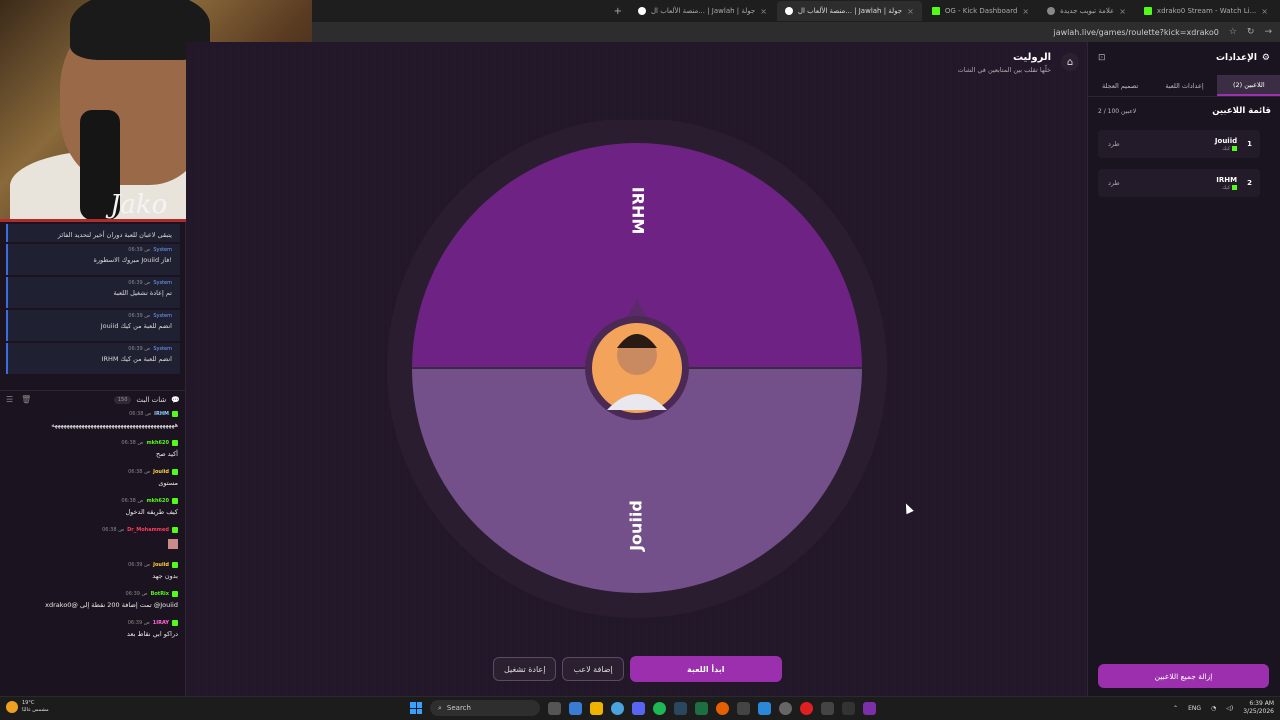 The height and width of the screenshot is (720, 1280). Describe the element at coordinates (122, 399) in the screenshot. I see `chat-count-badge: 150` at that location.